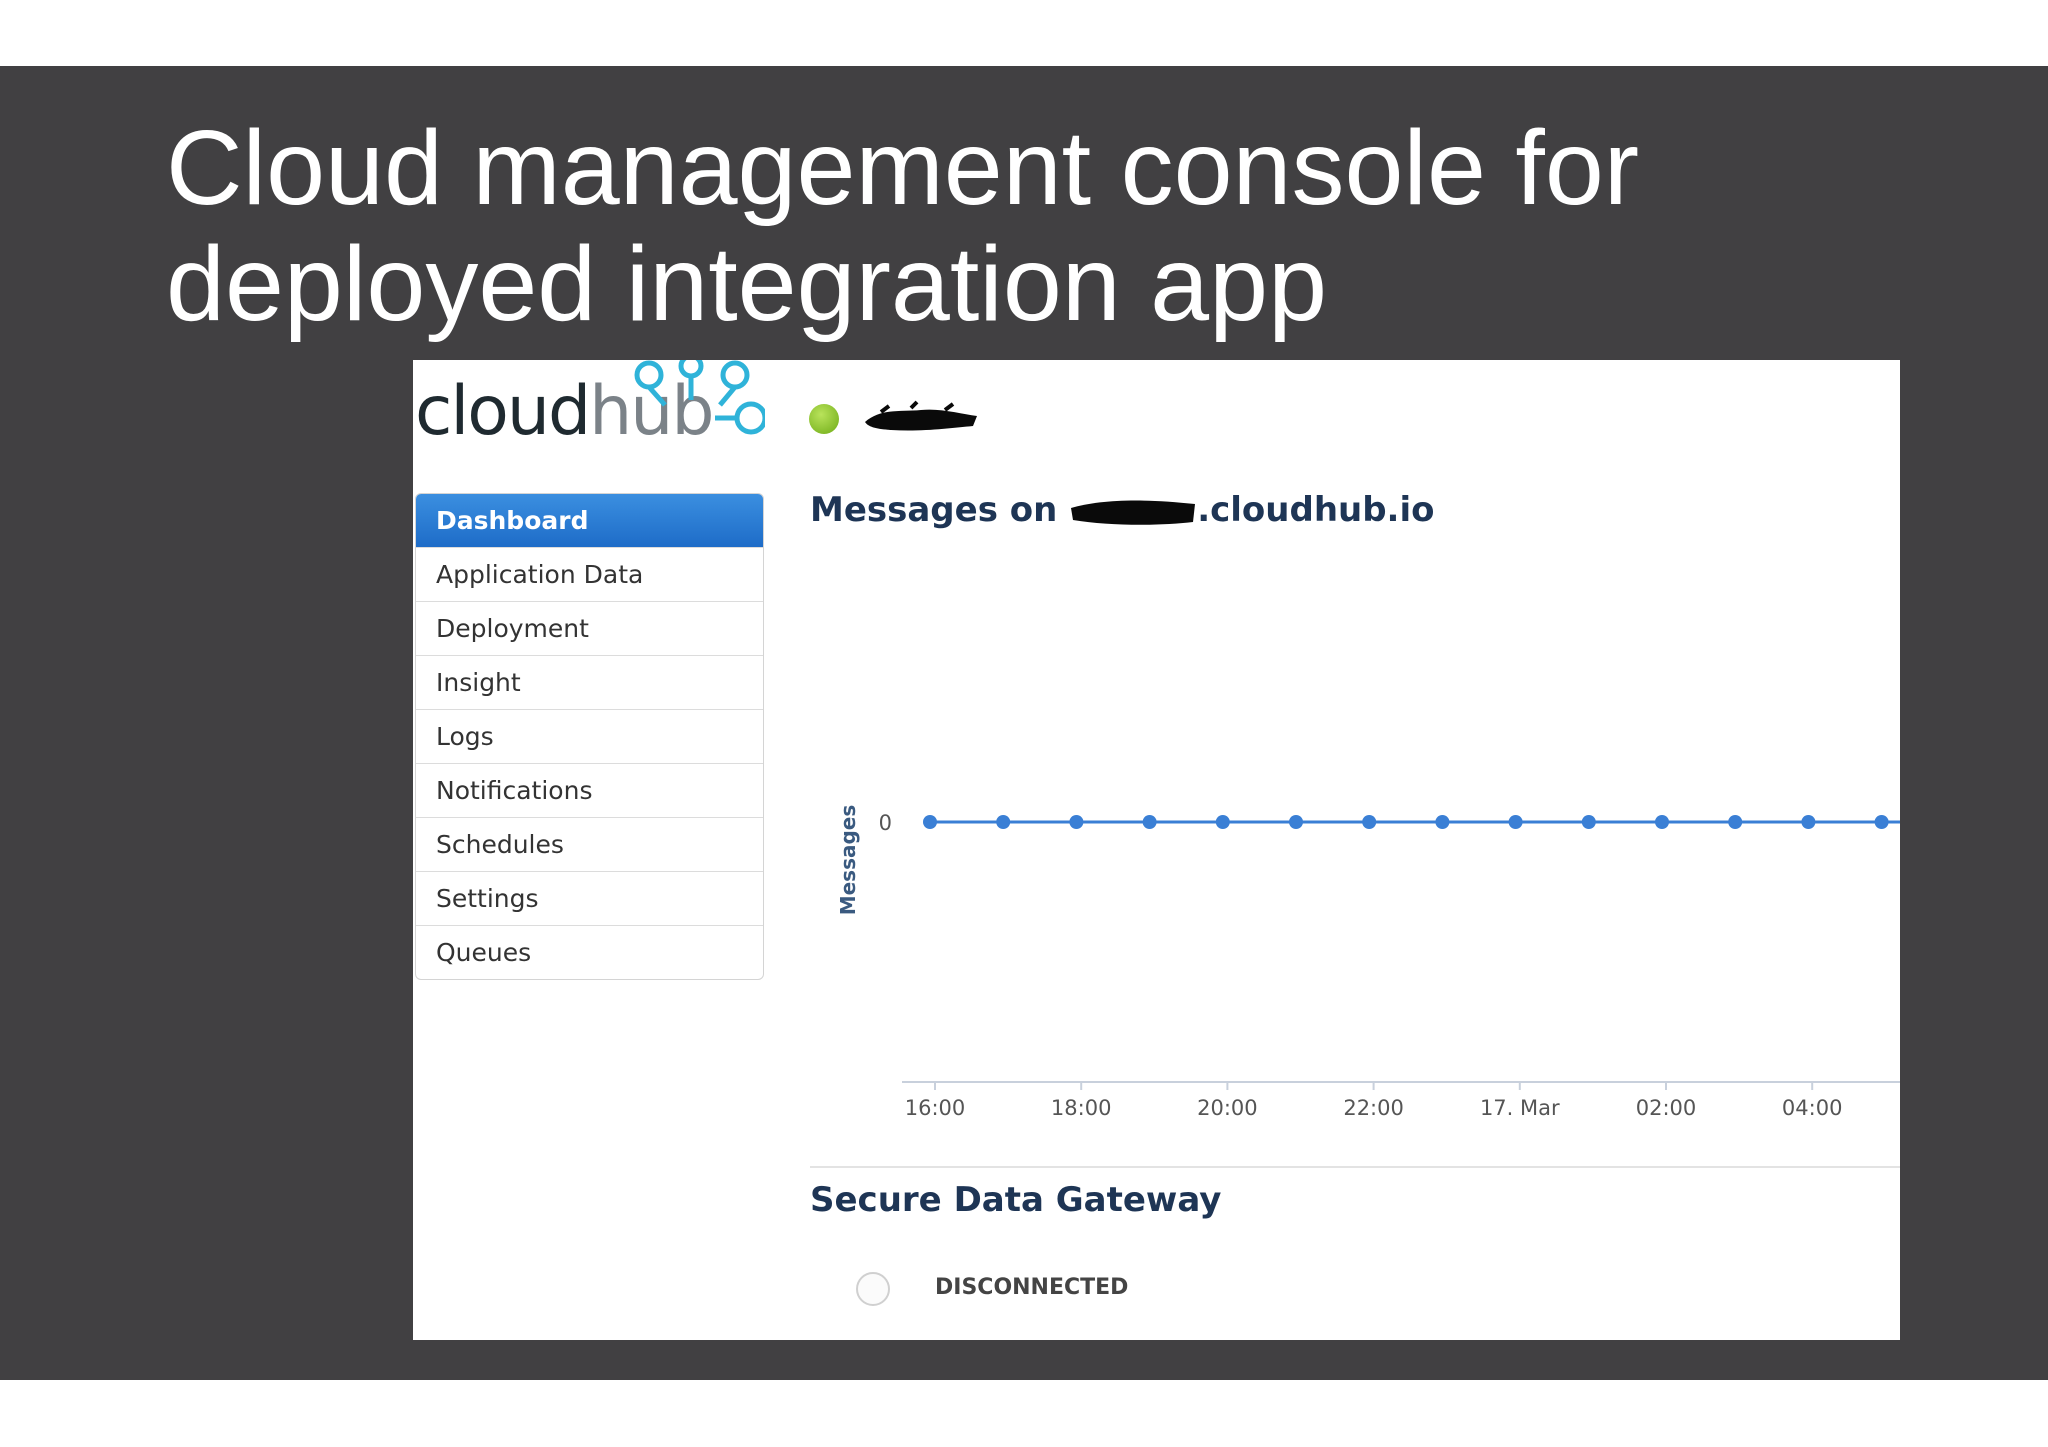  I want to click on logo-word-cloud: cloud, so click(503, 411).